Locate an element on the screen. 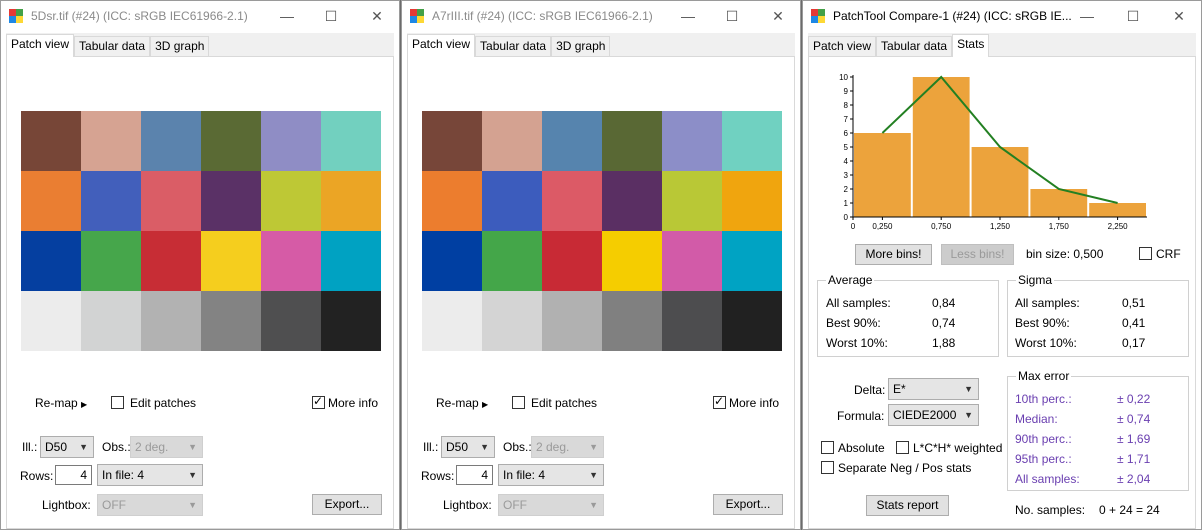  stats-report-button: Stats report is located at coordinates (907, 505).